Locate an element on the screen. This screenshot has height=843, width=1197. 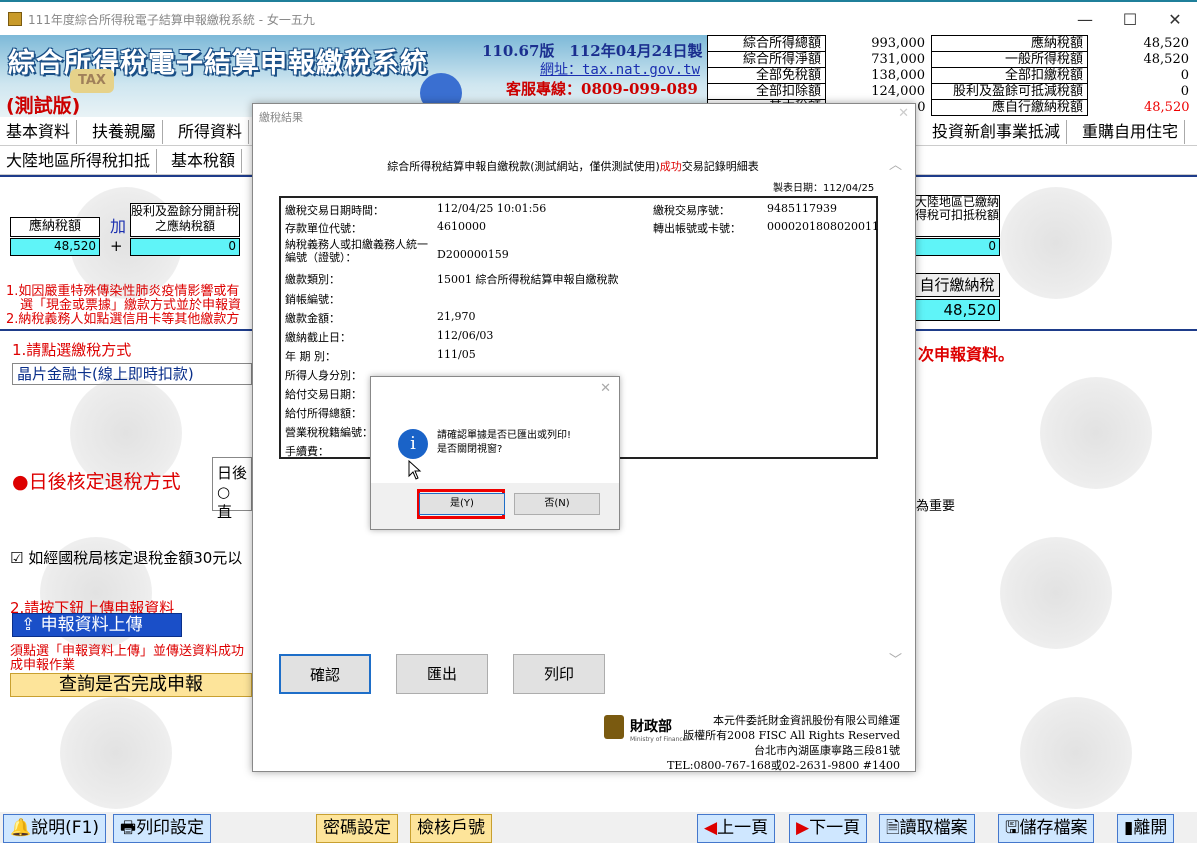
summary-label: 一般所得稅額 is located at coordinates (1009, 59).